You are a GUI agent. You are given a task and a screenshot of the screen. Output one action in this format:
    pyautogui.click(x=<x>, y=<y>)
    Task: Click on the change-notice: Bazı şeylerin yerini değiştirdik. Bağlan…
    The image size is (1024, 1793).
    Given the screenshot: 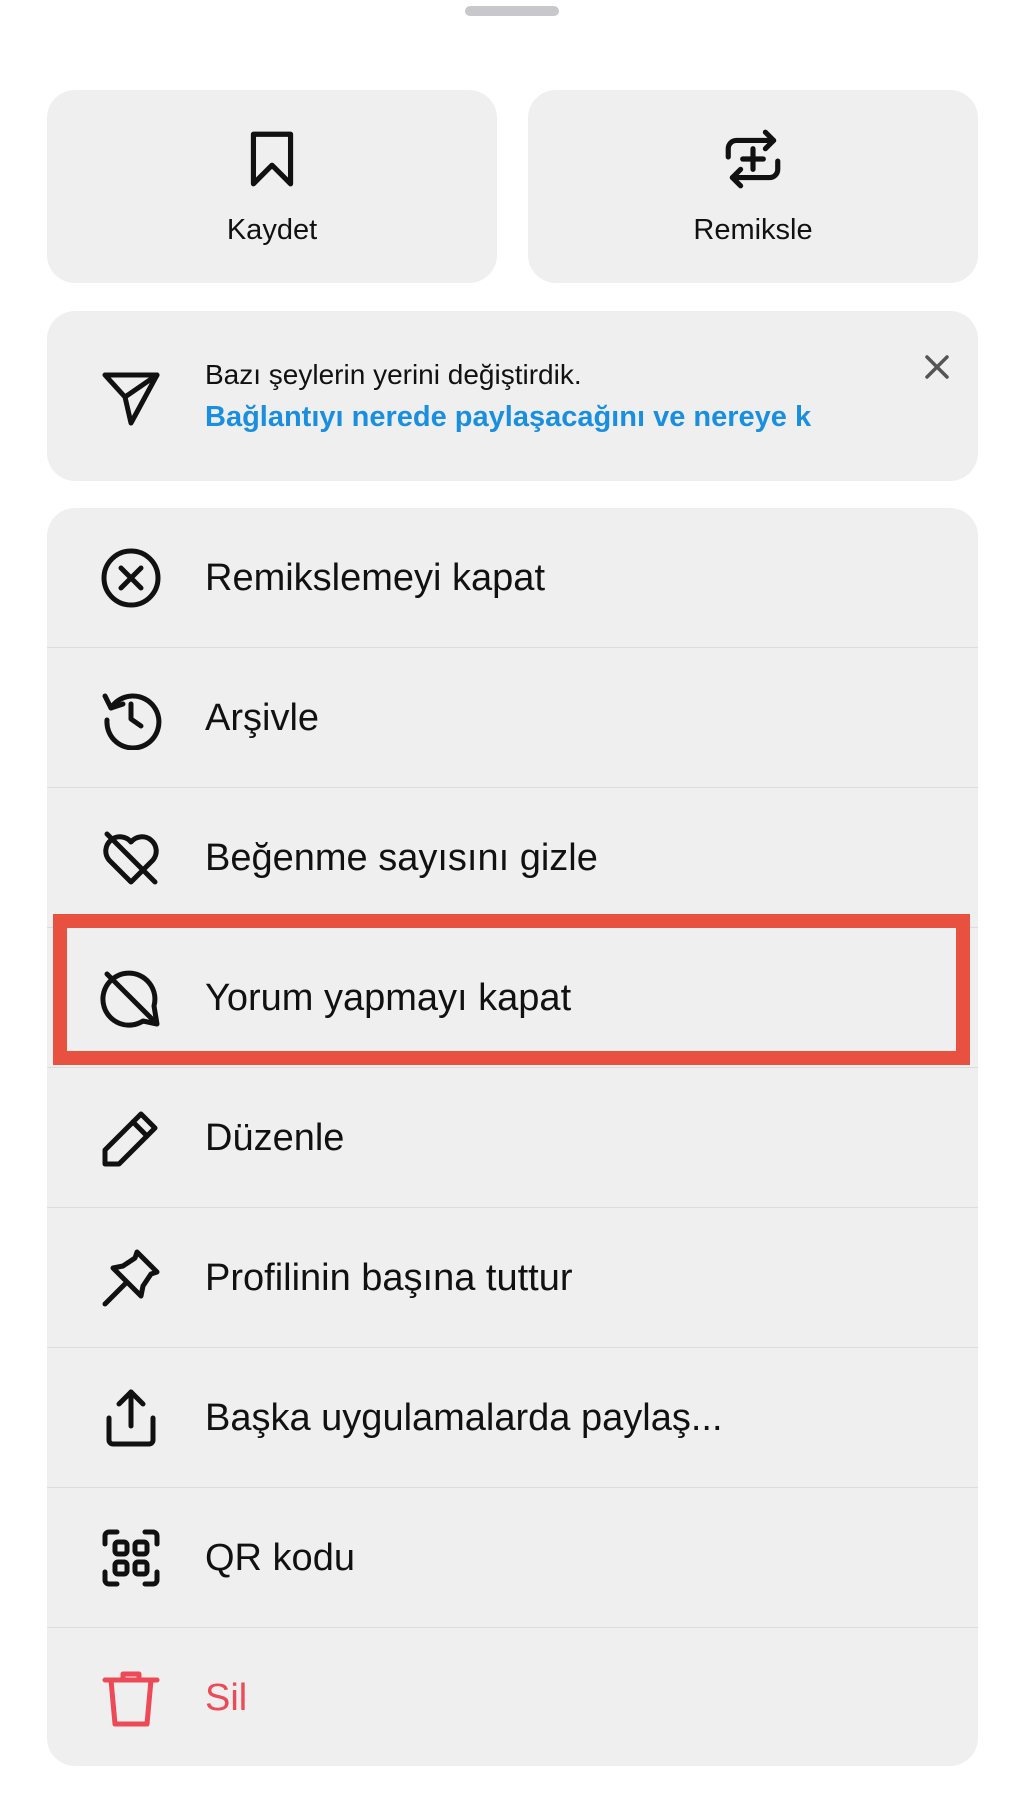 What is the action you would take?
    pyautogui.click(x=512, y=396)
    